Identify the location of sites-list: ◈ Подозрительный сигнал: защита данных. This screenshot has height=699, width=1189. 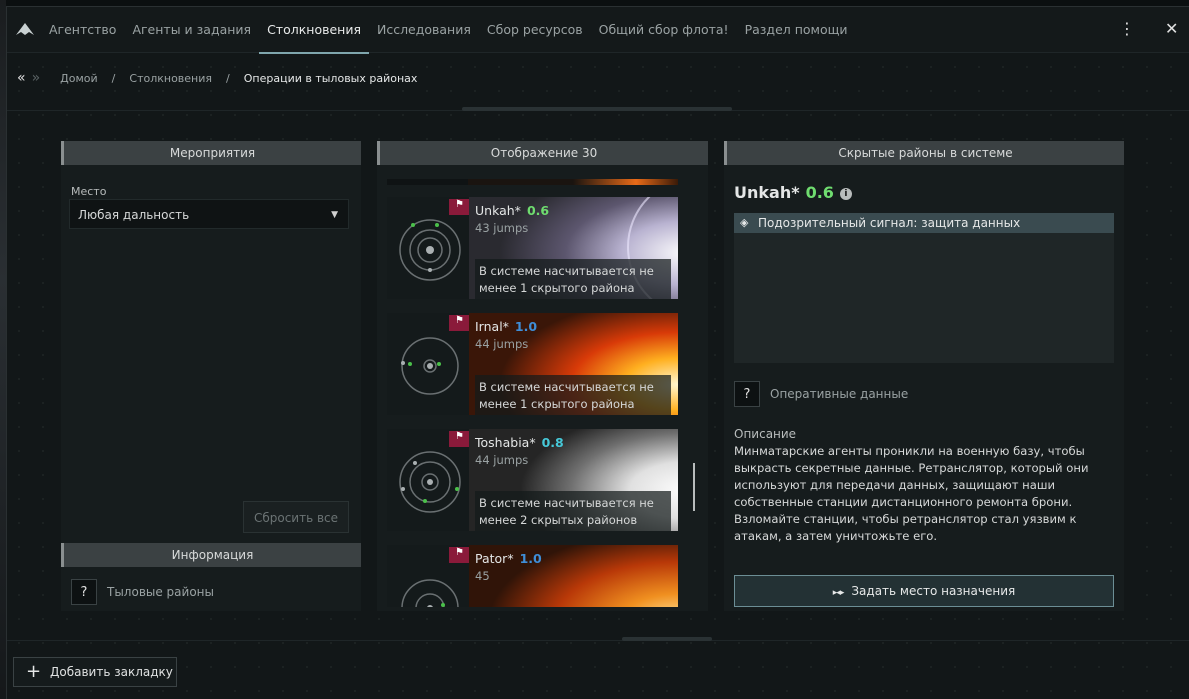
(924, 288).